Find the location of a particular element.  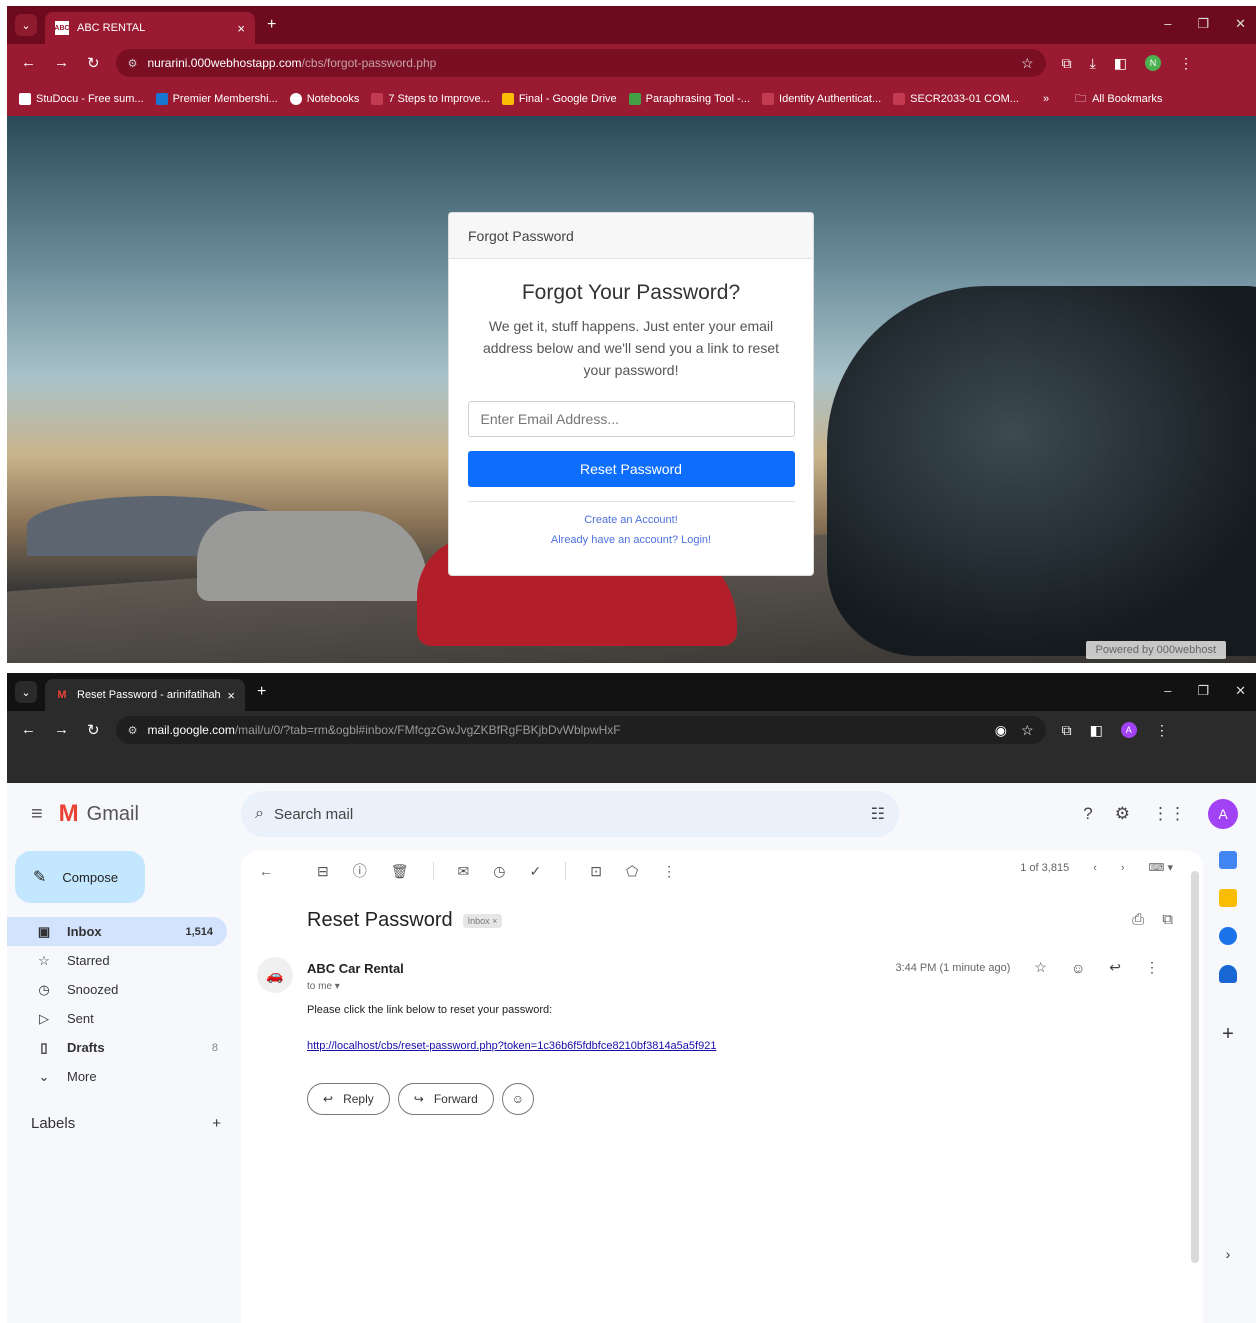

report-spam-icon: ⓘ is located at coordinates (360, 871).